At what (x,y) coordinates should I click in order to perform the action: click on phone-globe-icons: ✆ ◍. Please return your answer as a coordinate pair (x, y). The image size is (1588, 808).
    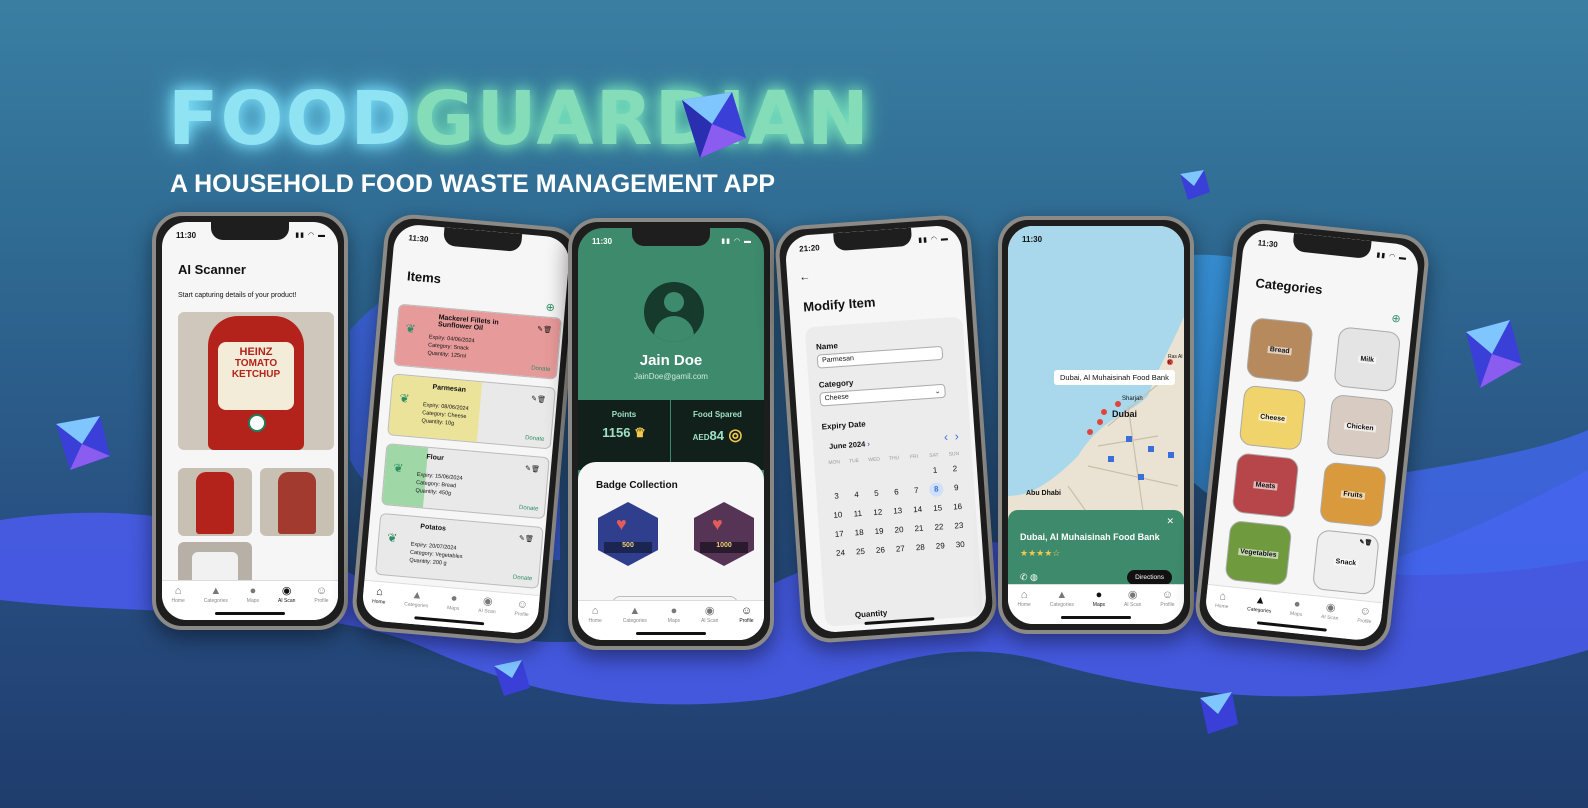
    Looking at the image, I should click on (1029, 577).